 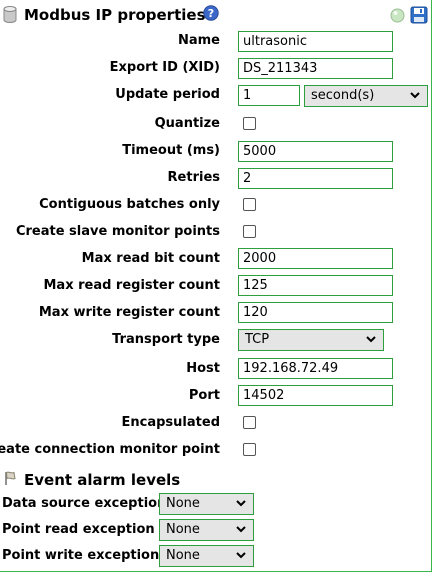 I want to click on max-write-register-input: 120, so click(x=315, y=312).